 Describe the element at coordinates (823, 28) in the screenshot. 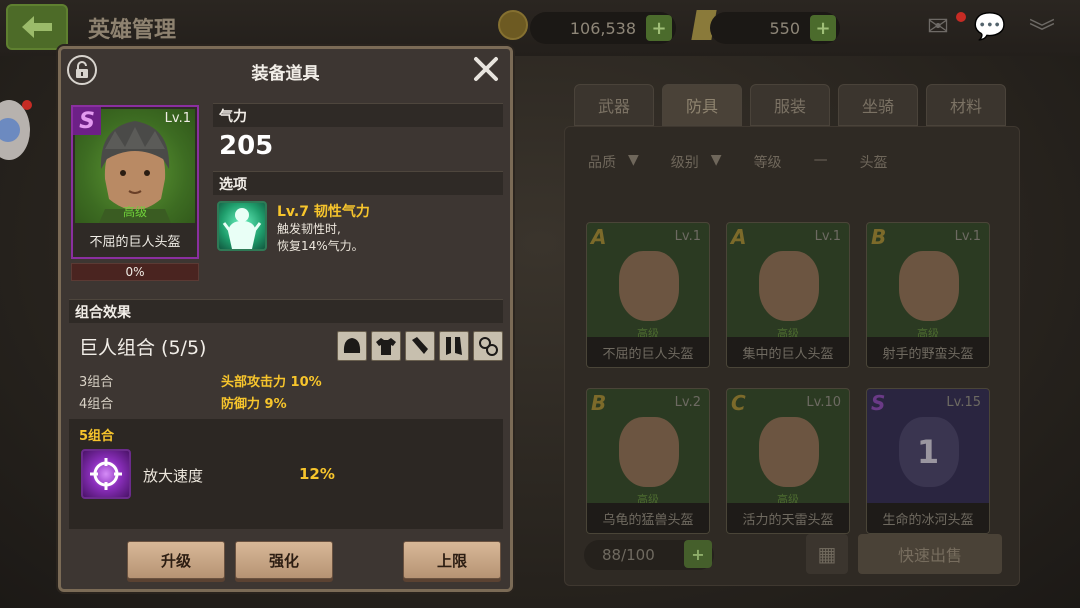

I see `add-gems-button: +` at that location.